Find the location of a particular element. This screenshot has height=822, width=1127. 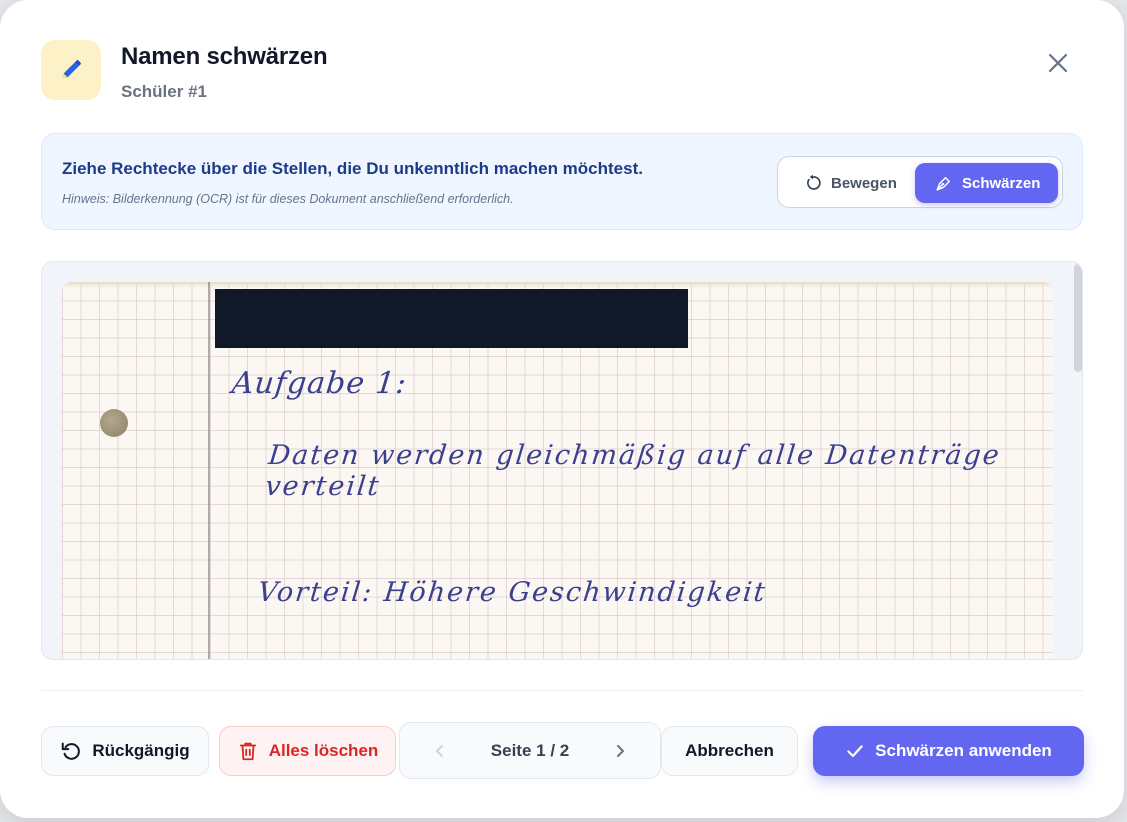

mode-move-button: Bewegen is located at coordinates (857, 183).